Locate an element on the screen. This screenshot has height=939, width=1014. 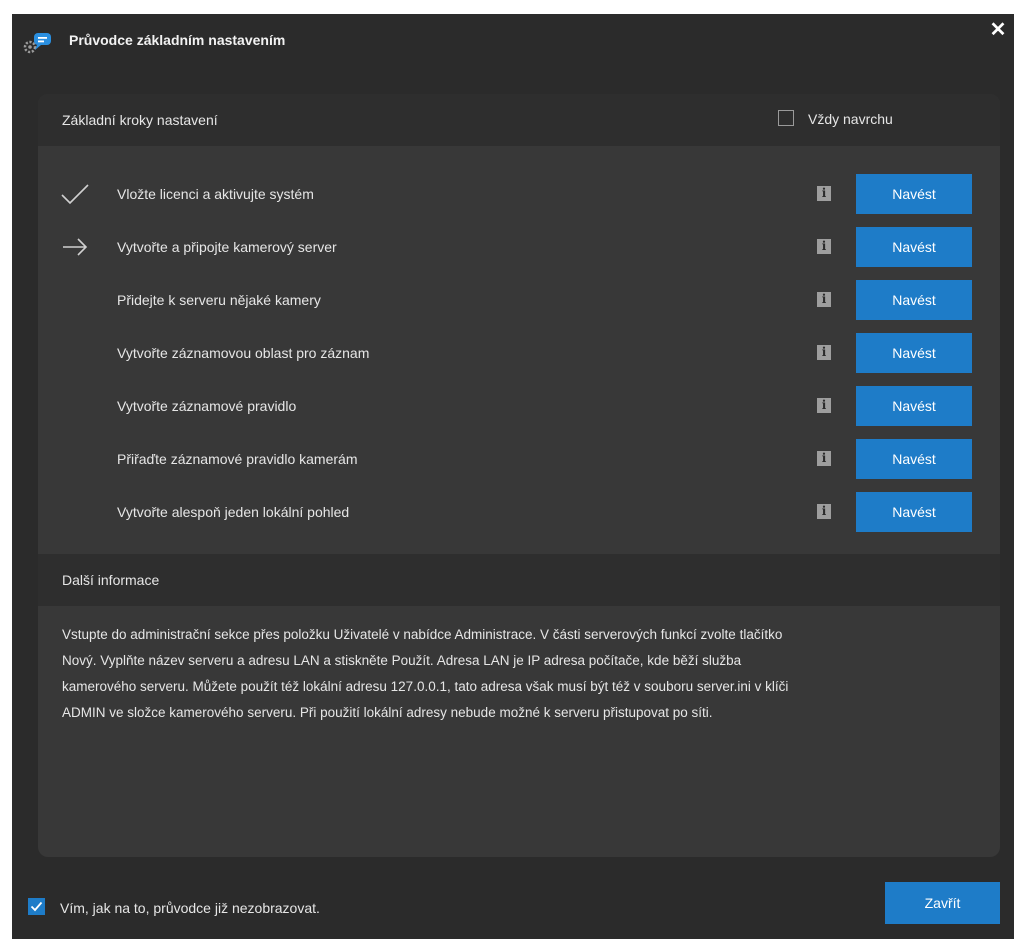
always-on-top-label: Vždy navrchu is located at coordinates (850, 119).